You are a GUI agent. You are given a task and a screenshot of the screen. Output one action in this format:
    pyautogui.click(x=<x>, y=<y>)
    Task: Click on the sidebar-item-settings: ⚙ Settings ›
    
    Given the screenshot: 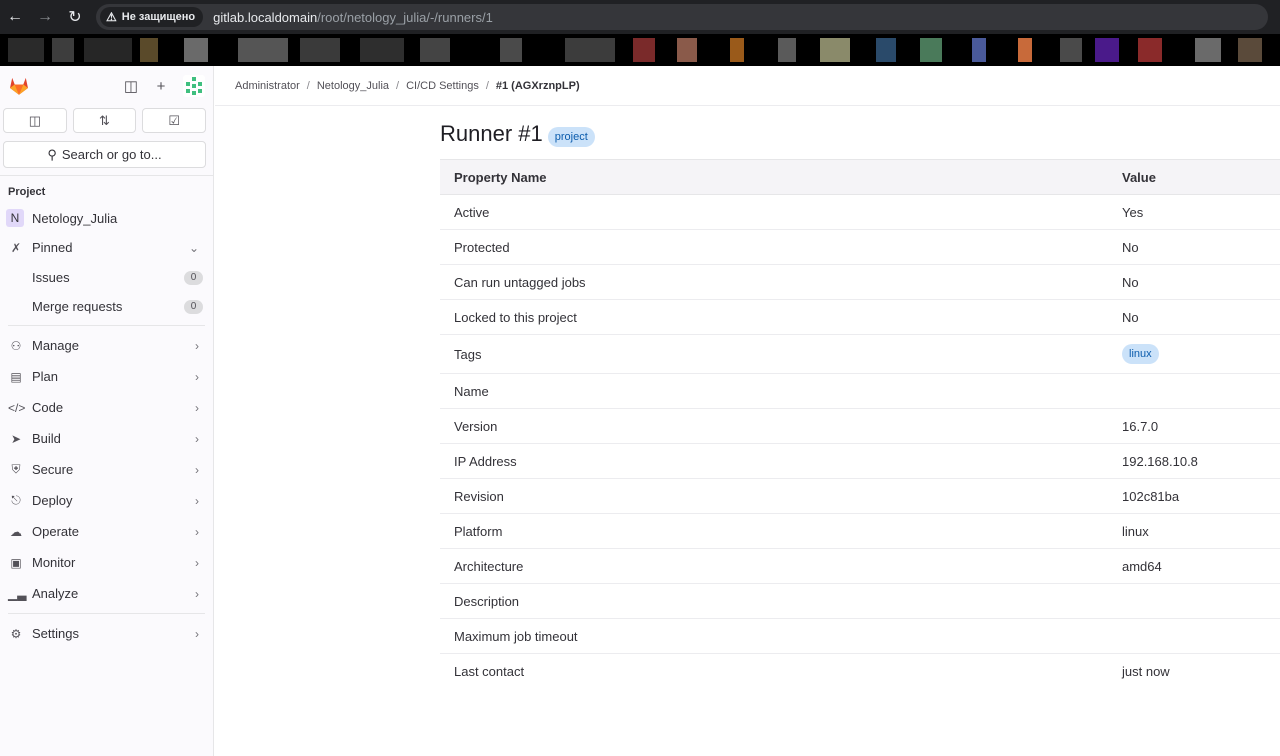 What is the action you would take?
    pyautogui.click(x=106, y=633)
    